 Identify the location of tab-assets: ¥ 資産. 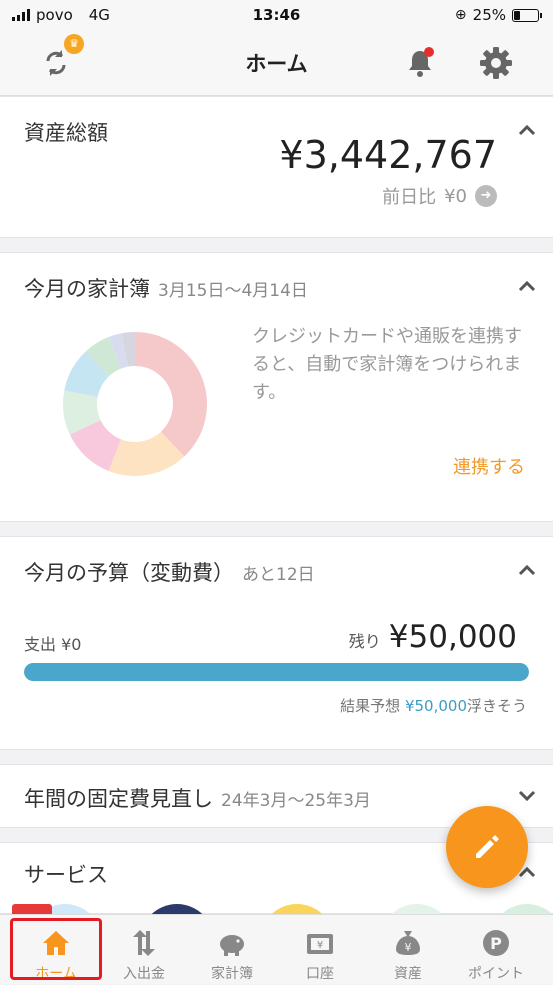
(408, 950).